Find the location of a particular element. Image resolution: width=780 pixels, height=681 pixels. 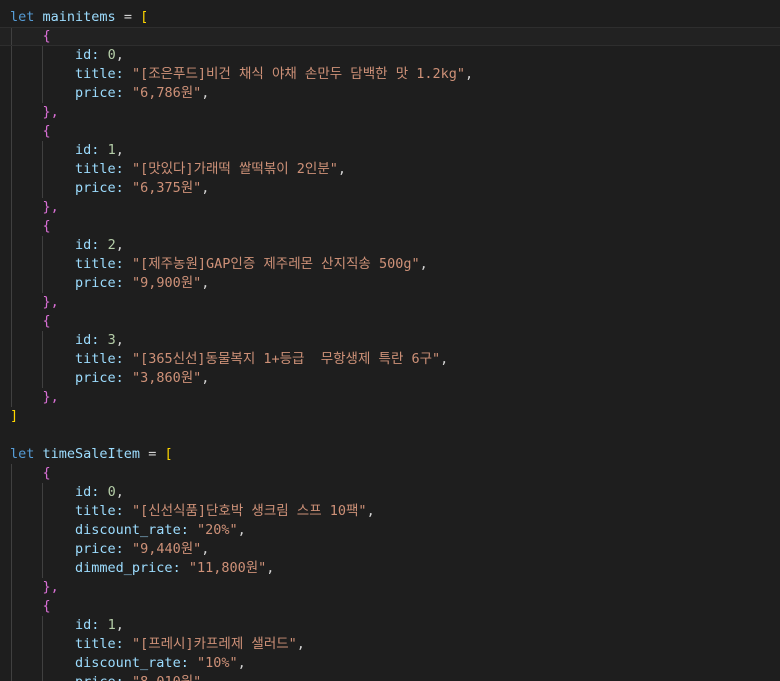

code-text: let timeSaleItem = [ is located at coordinates (91, 454).